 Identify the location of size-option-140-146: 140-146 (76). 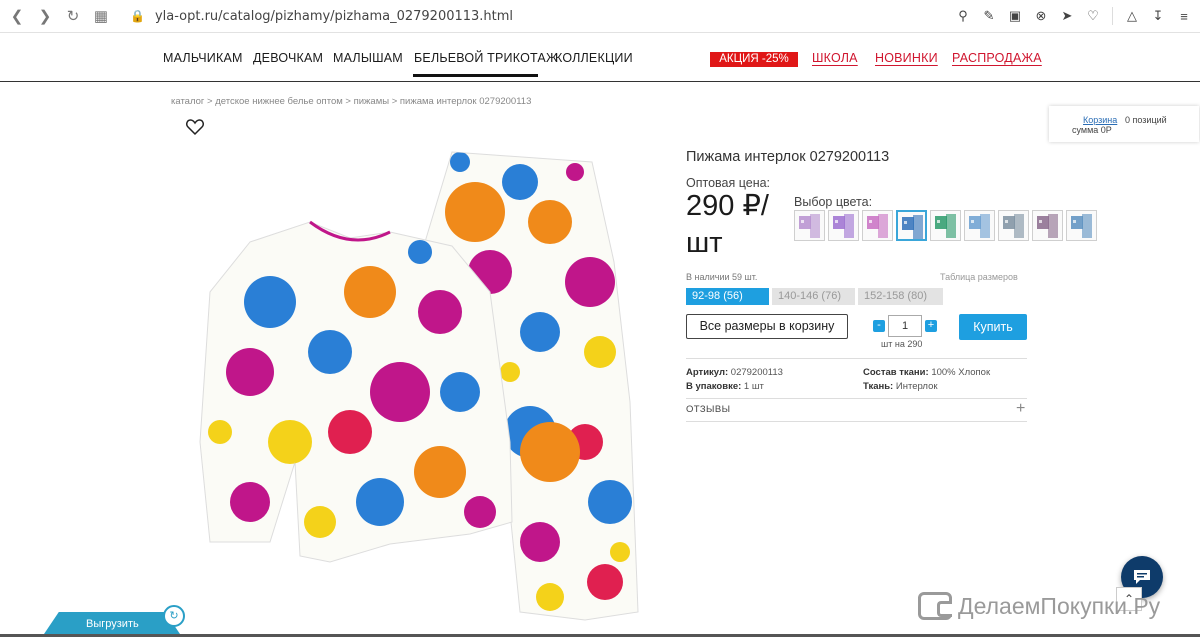
(813, 296).